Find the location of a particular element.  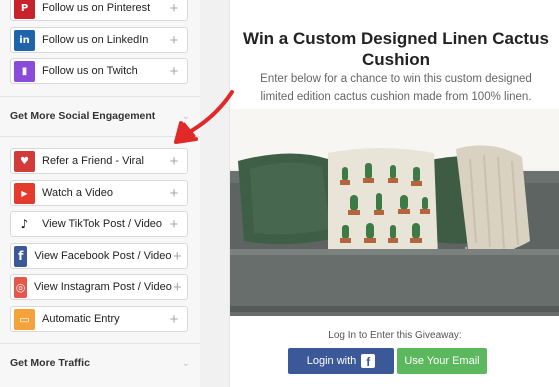

use-your-email-button: Use Your Email is located at coordinates (442, 361).